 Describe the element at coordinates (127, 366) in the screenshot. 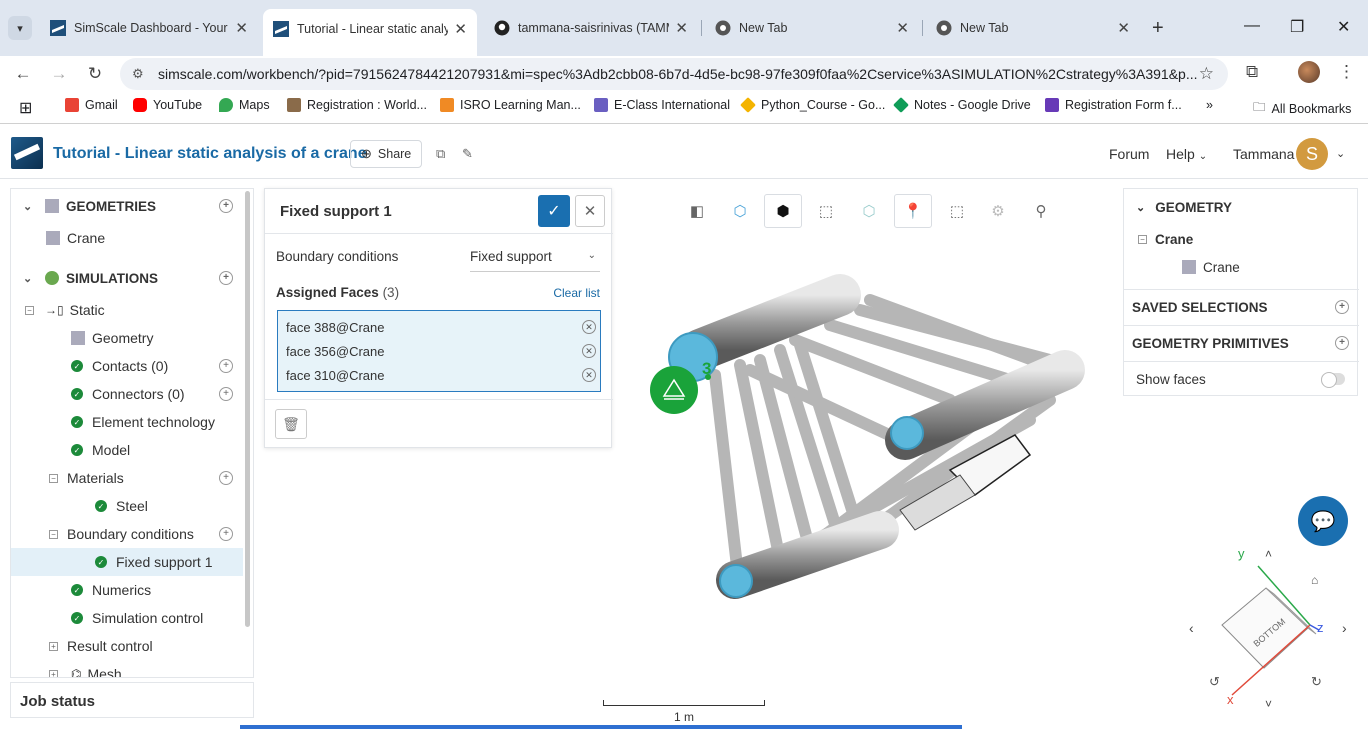

I see `tree-item-contacts: ✓ Contacts (0) +` at that location.